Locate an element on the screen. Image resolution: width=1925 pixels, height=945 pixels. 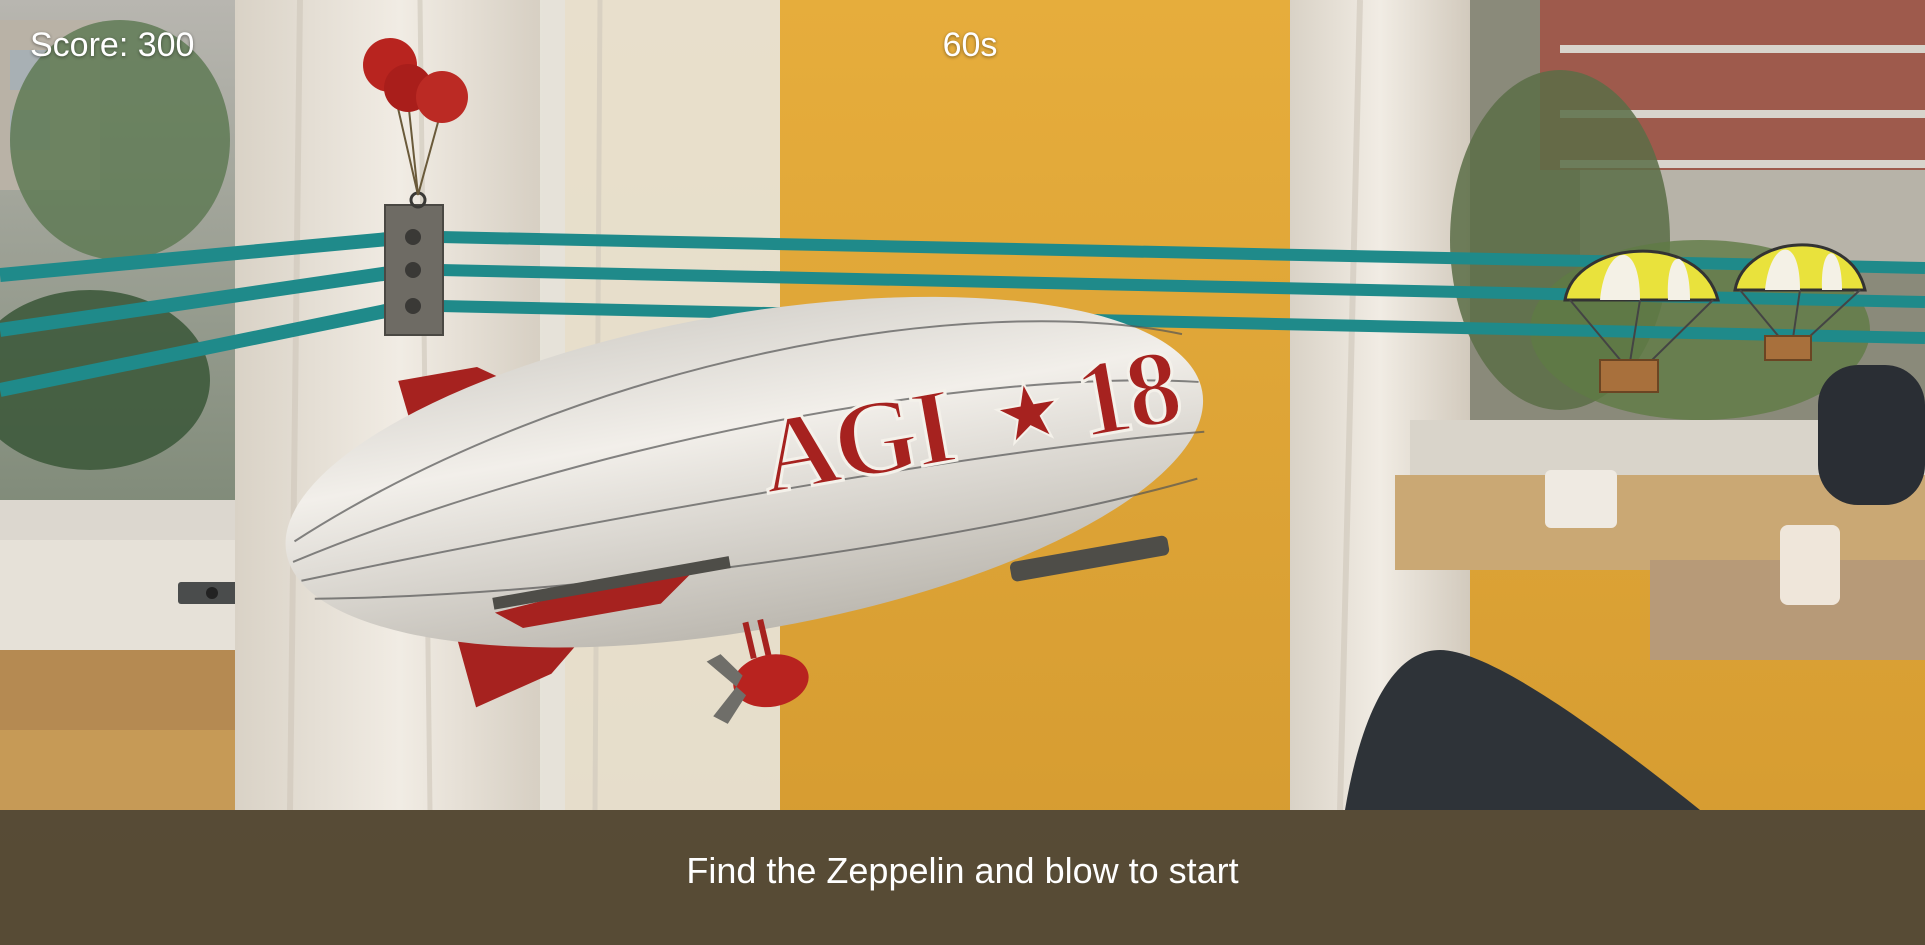
timer-display: 60s is located at coordinates (970, 45).